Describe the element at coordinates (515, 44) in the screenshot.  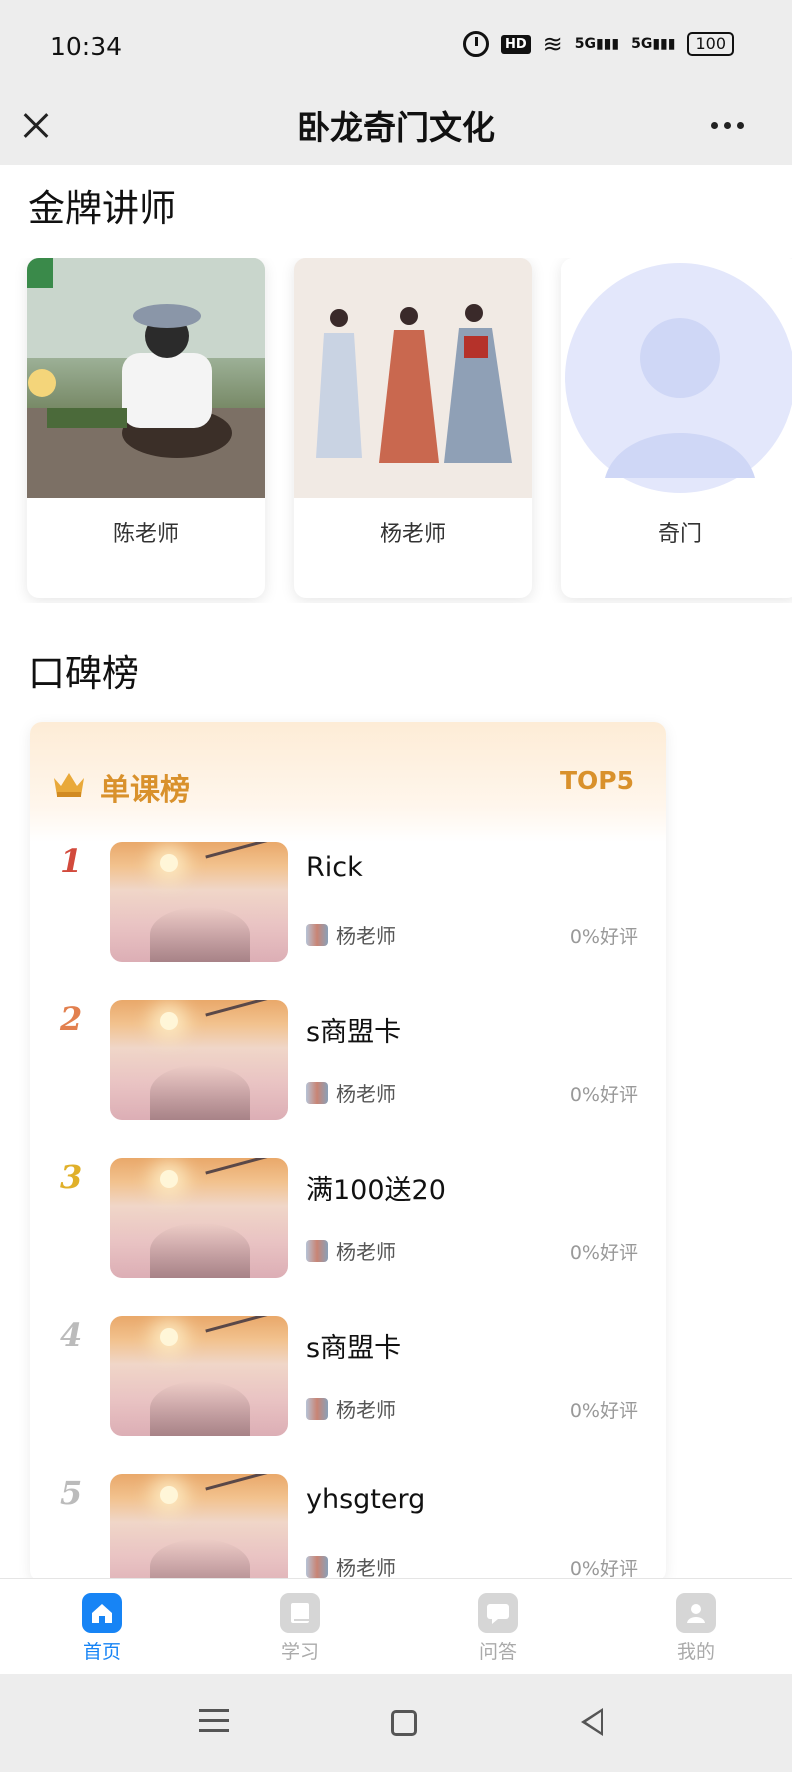
I see `hd-icon: HD` at that location.